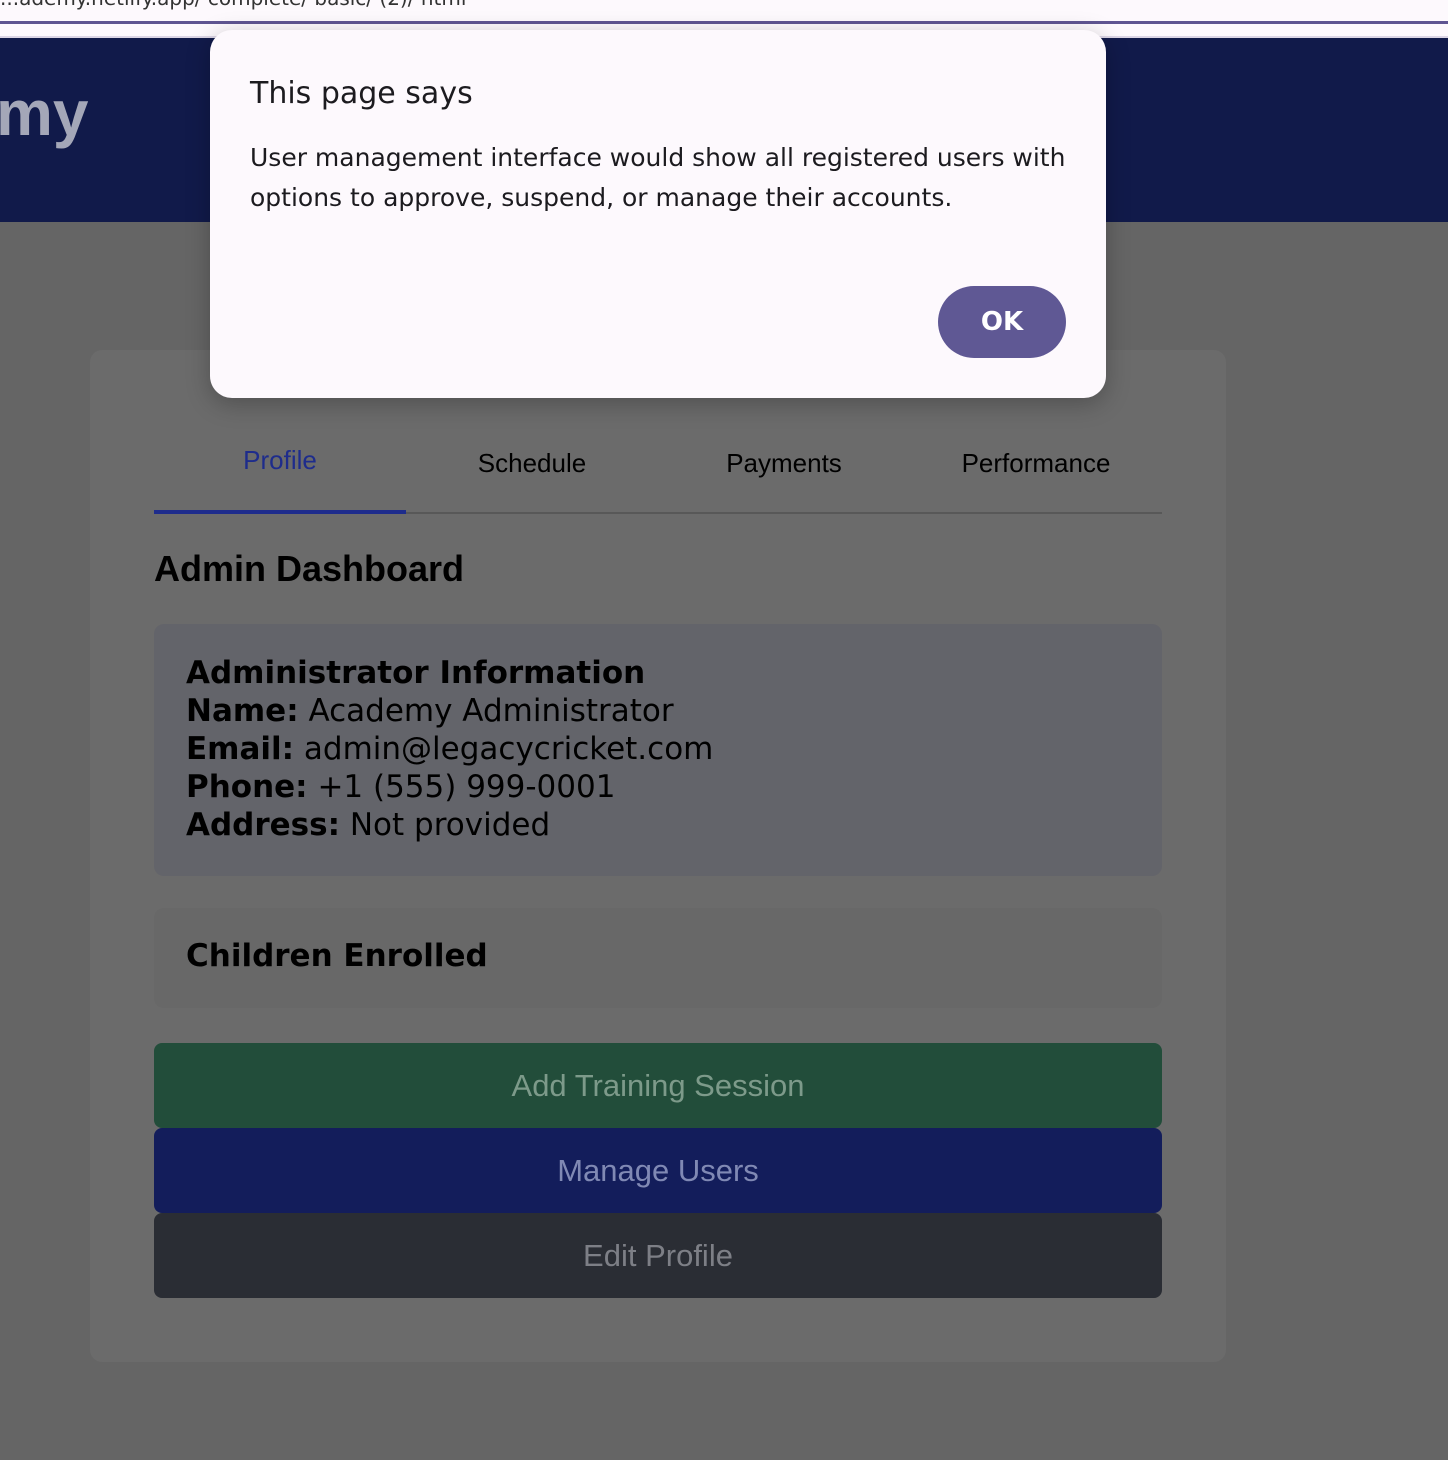 The width and height of the screenshot is (1448, 1460). I want to click on phone-value: +1 (555) 999-0001, so click(466, 787).